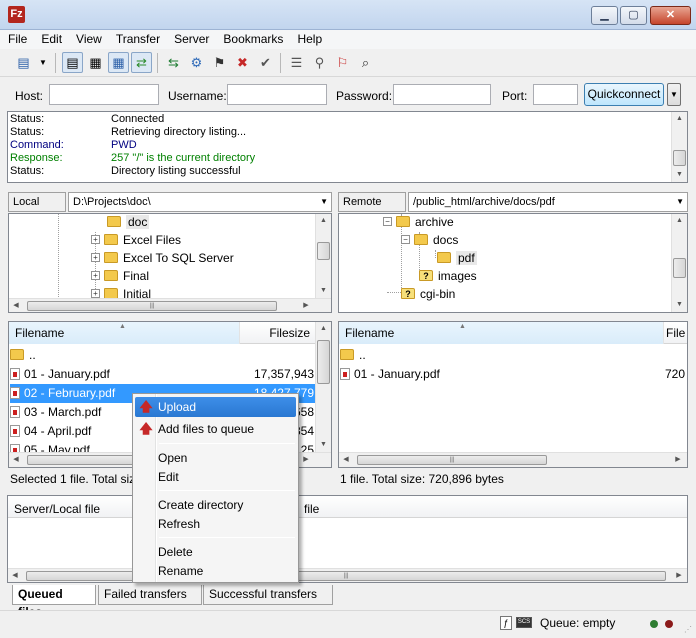 The height and width of the screenshot is (638, 696). I want to click on password-input, so click(442, 94).